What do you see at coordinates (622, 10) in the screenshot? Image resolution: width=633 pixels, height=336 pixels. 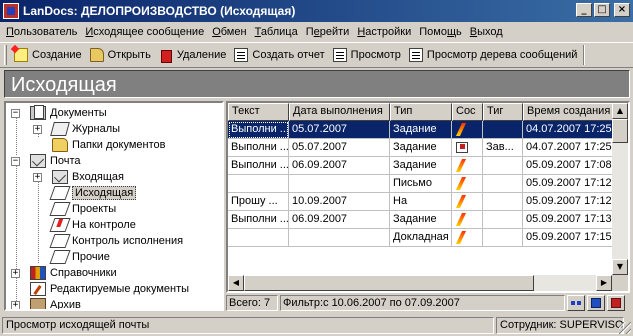 I see `close-button: ×` at bounding box center [622, 10].